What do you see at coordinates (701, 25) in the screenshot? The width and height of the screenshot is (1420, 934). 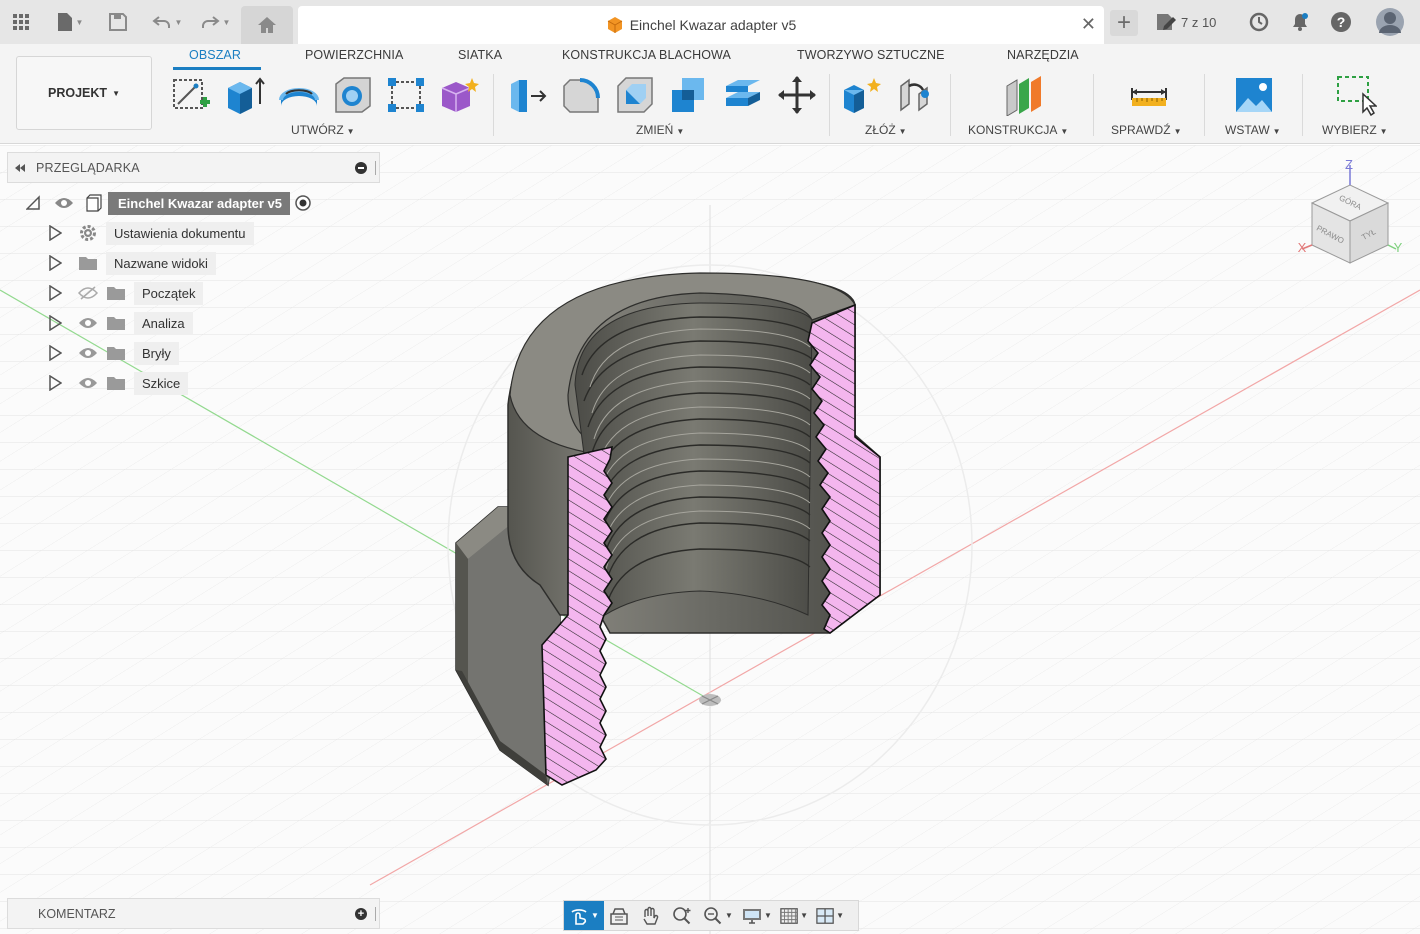 I see `document-tab: Einchel Kwazar adapter v5 ✕` at bounding box center [701, 25].